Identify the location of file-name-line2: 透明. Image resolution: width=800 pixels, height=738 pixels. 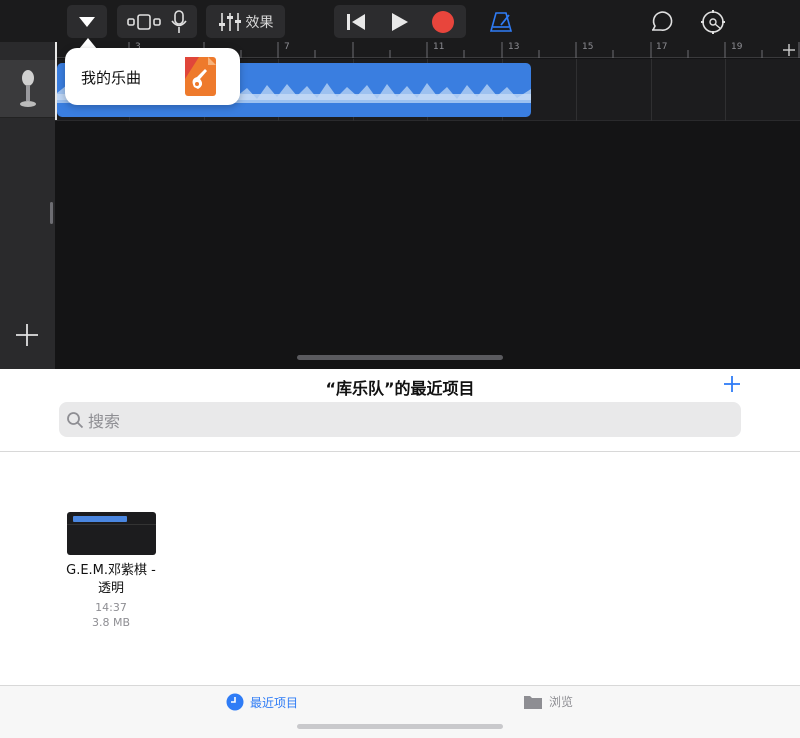
(110, 588).